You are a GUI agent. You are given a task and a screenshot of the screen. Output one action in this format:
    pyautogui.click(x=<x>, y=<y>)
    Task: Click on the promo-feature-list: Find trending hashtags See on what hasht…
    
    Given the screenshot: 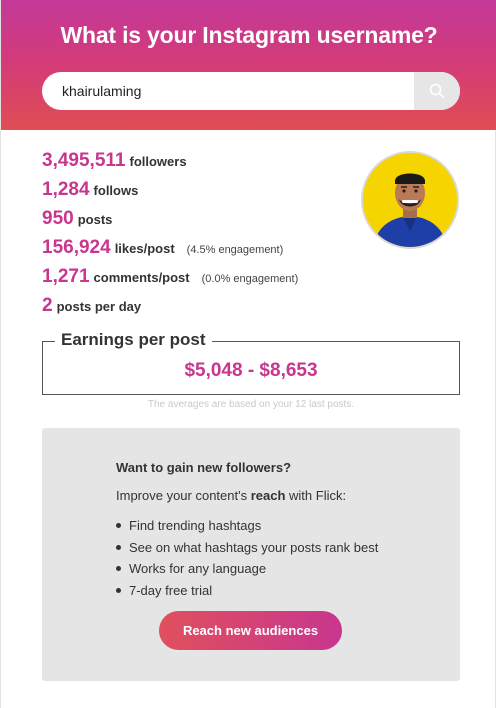 What is the action you would take?
    pyautogui.click(x=247, y=558)
    